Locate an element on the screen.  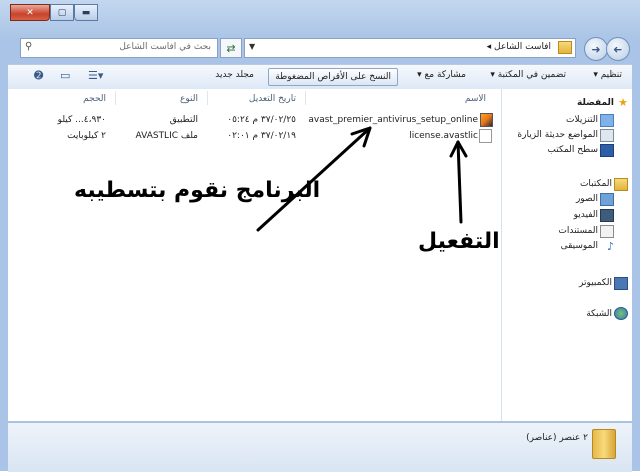
refresh-icon: ⇄ is located at coordinates (231, 48).